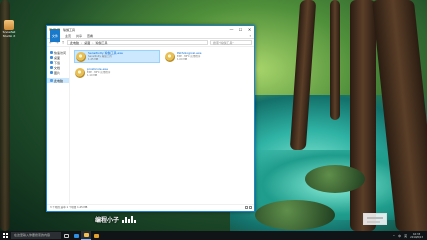  Describe the element at coordinates (74, 43) in the screenshot. I see `breadcrumb-item: 此电脑` at that location.